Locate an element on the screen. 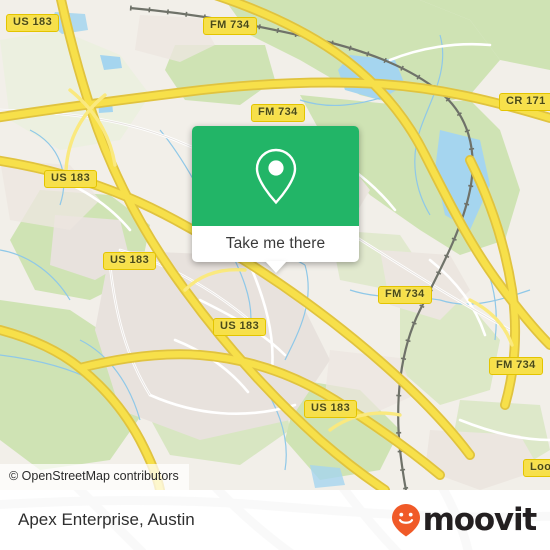  moovit-logo: moovit is located at coordinates (464, 519).